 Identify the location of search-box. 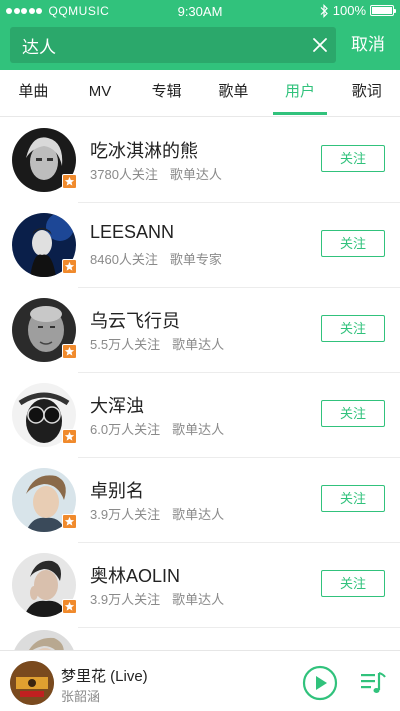
(173, 45).